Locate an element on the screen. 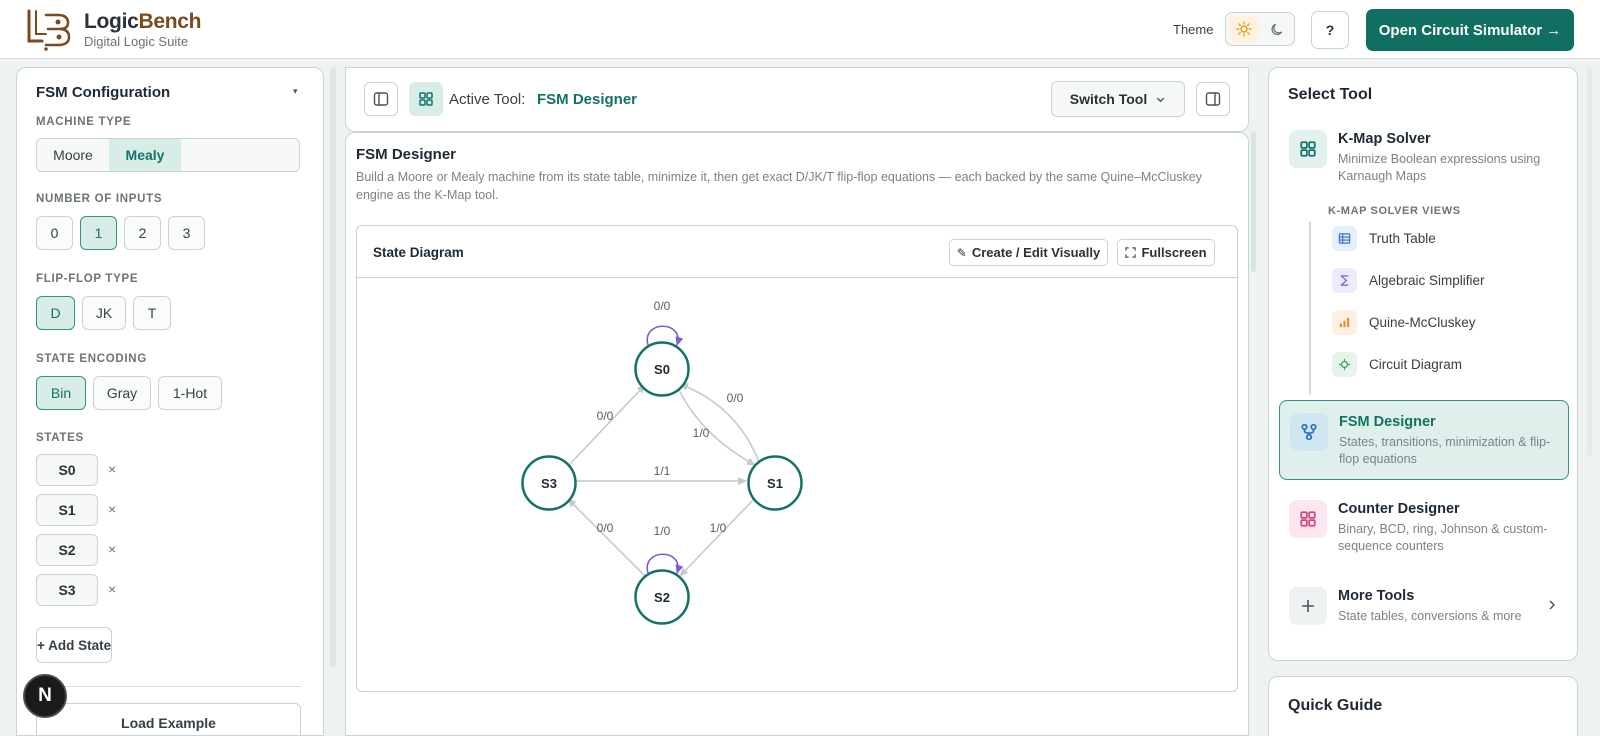  panel-title: FSM Configuration is located at coordinates (103, 92).